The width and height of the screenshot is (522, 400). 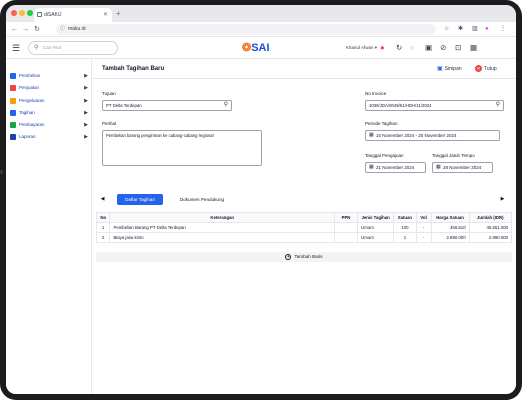 What do you see at coordinates (202, 199) in the screenshot?
I see `tab-dokumen-pendukung: Dokumen Pendukung` at bounding box center [202, 199].